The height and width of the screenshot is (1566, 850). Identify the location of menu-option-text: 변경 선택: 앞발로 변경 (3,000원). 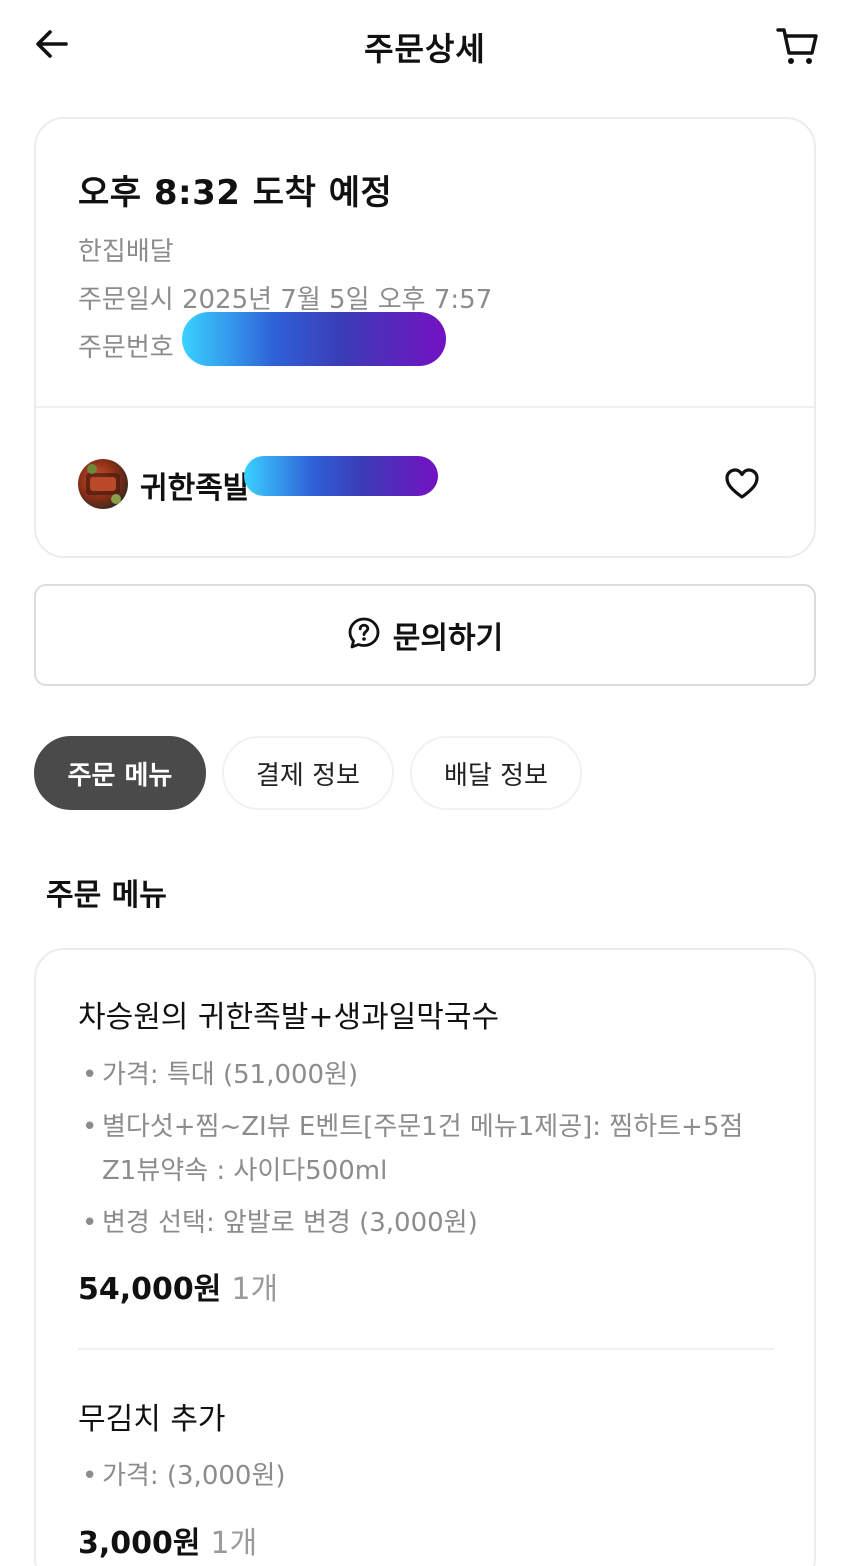
(290, 1223).